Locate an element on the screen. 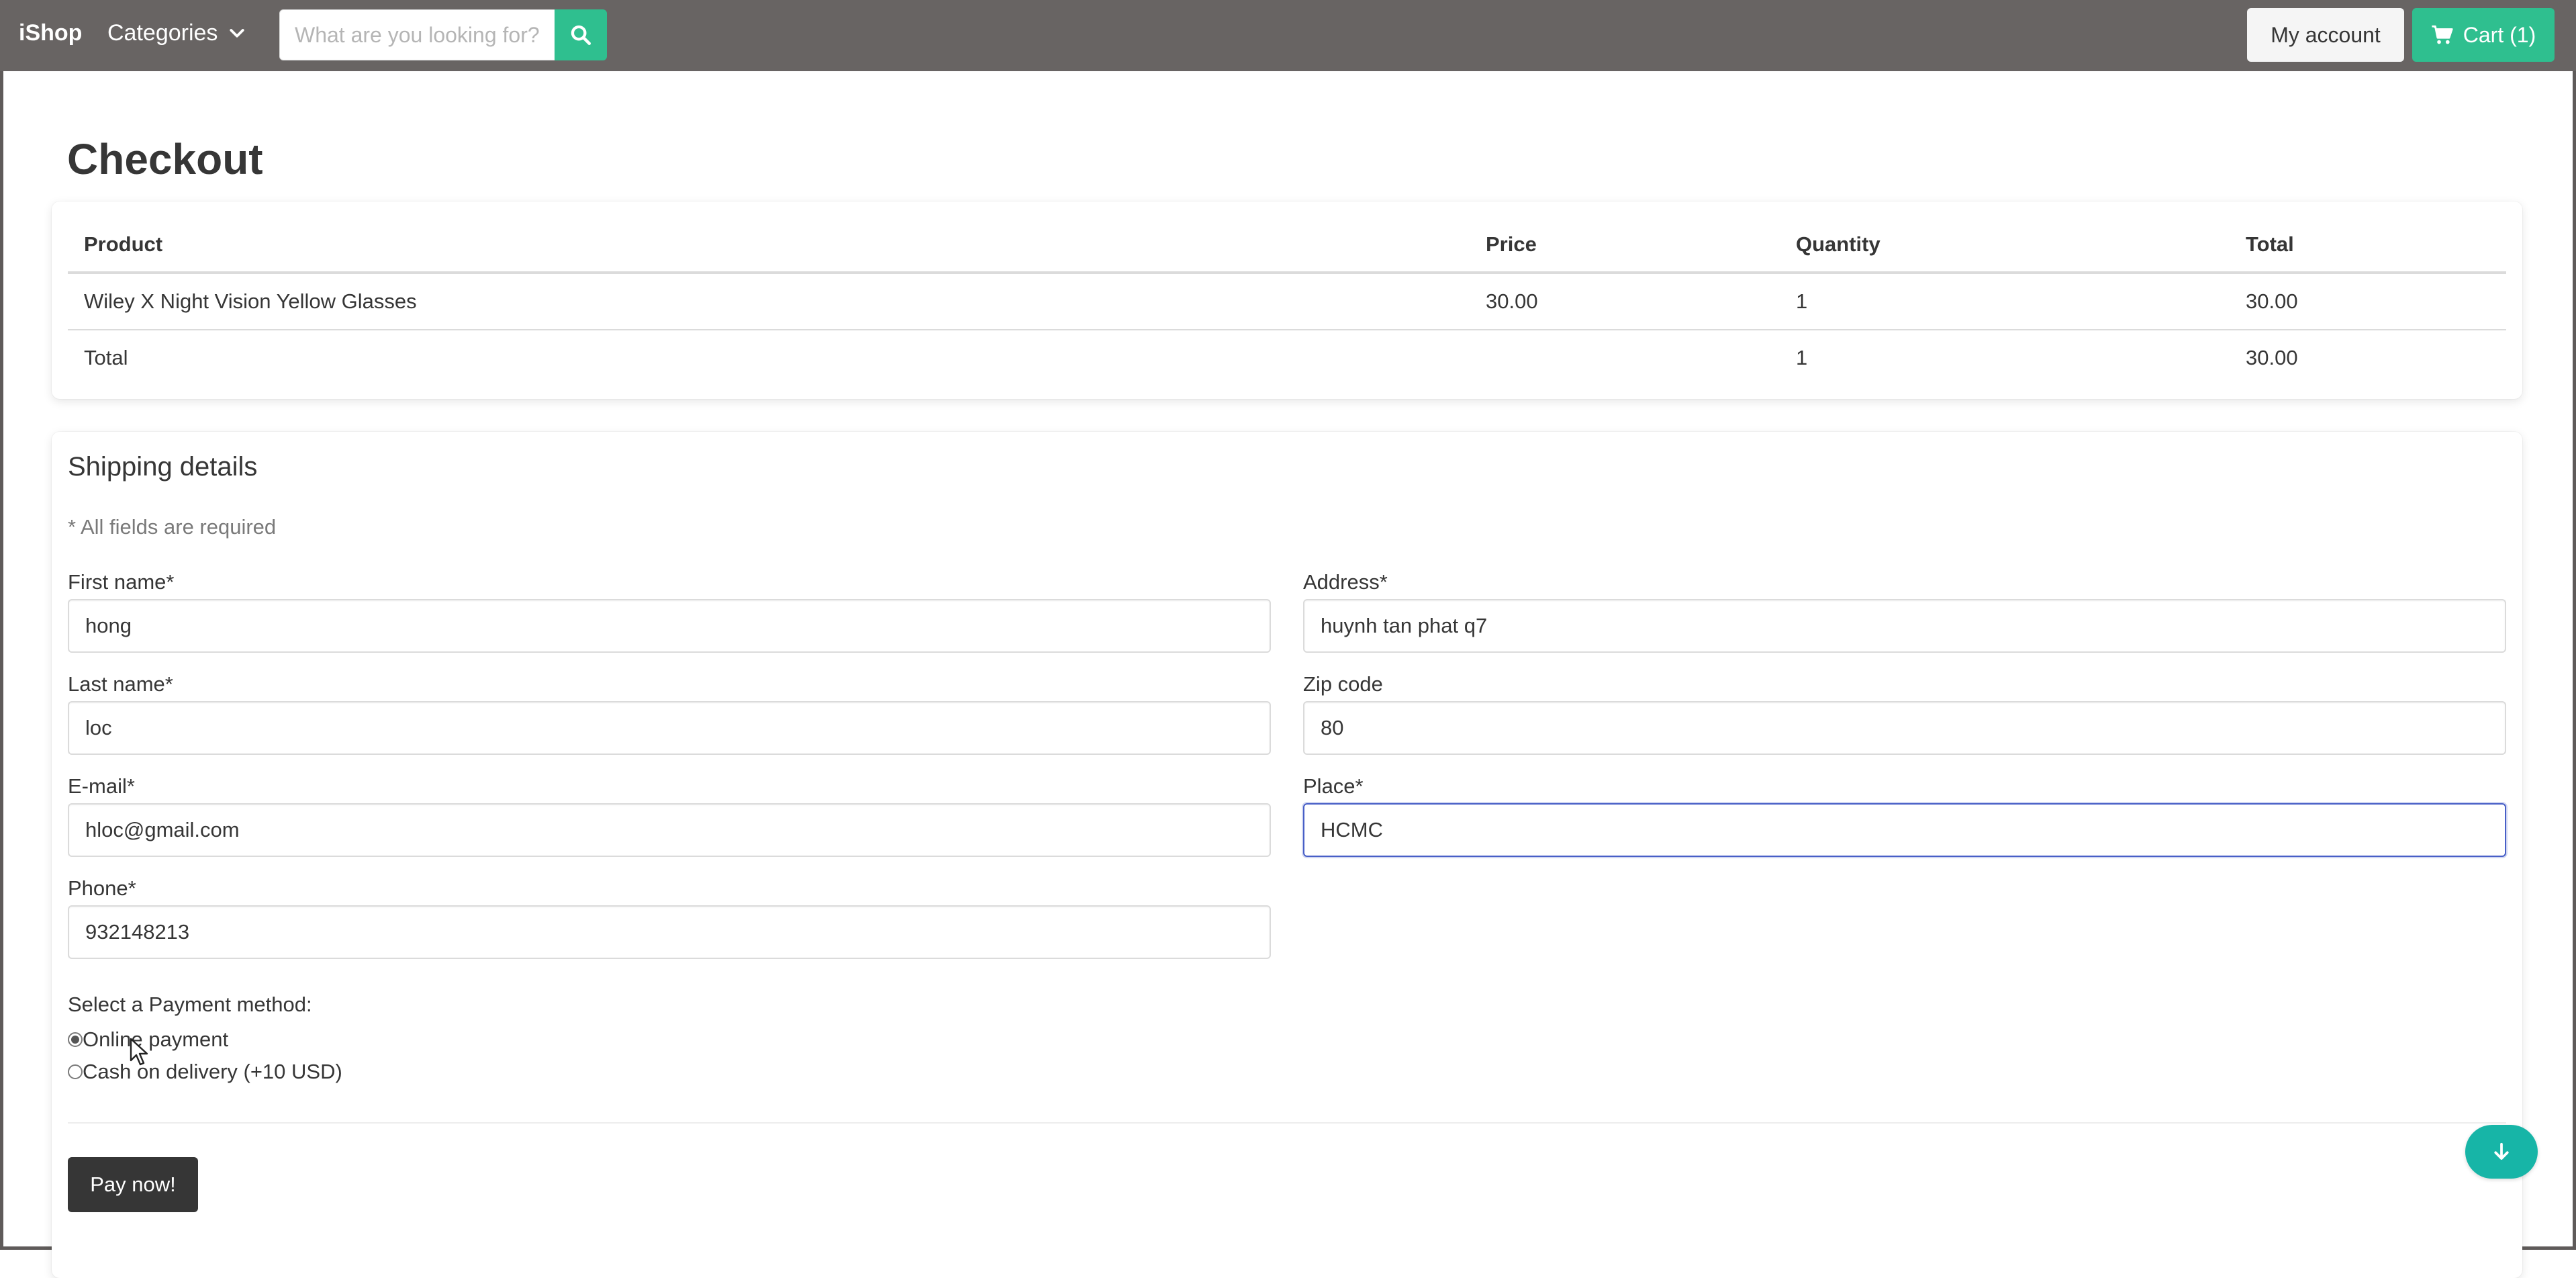 The height and width of the screenshot is (1278, 2576). zip-code-field is located at coordinates (1904, 728).